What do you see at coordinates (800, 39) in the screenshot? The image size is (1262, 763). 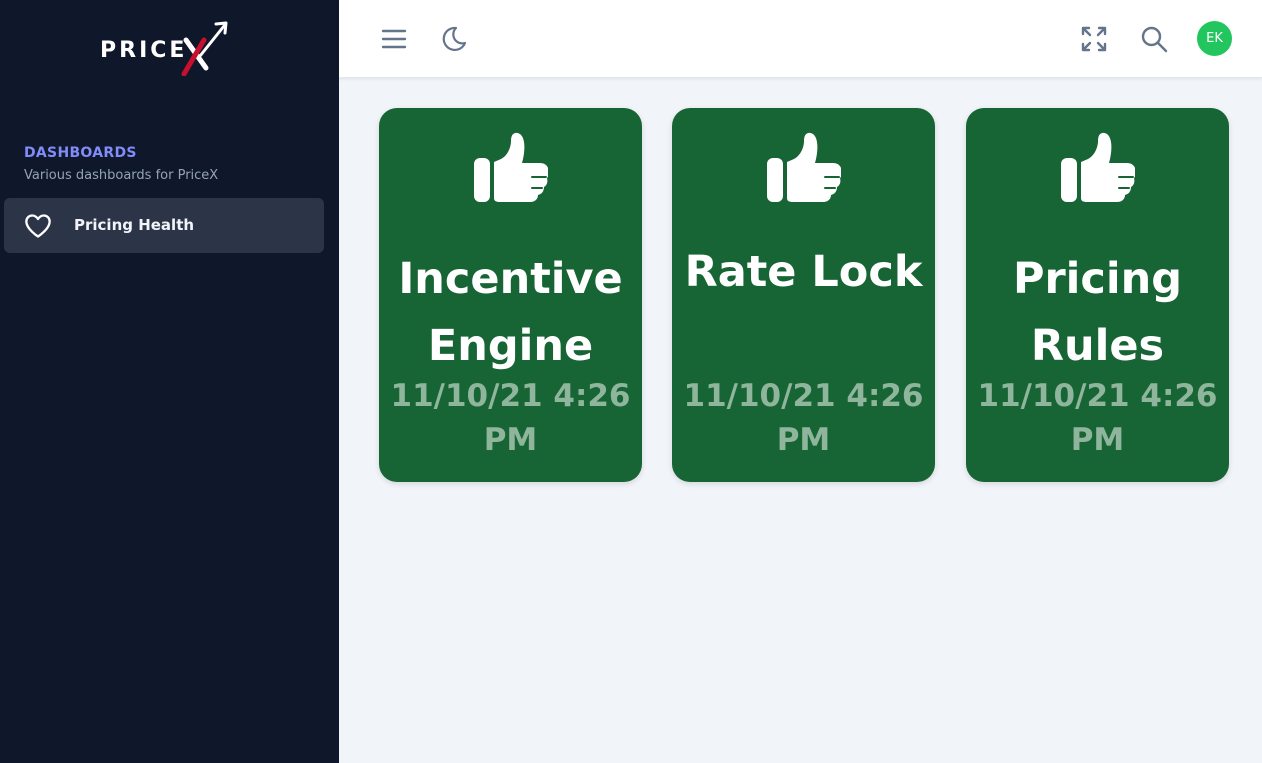 I see `top-bar: EK` at bounding box center [800, 39].